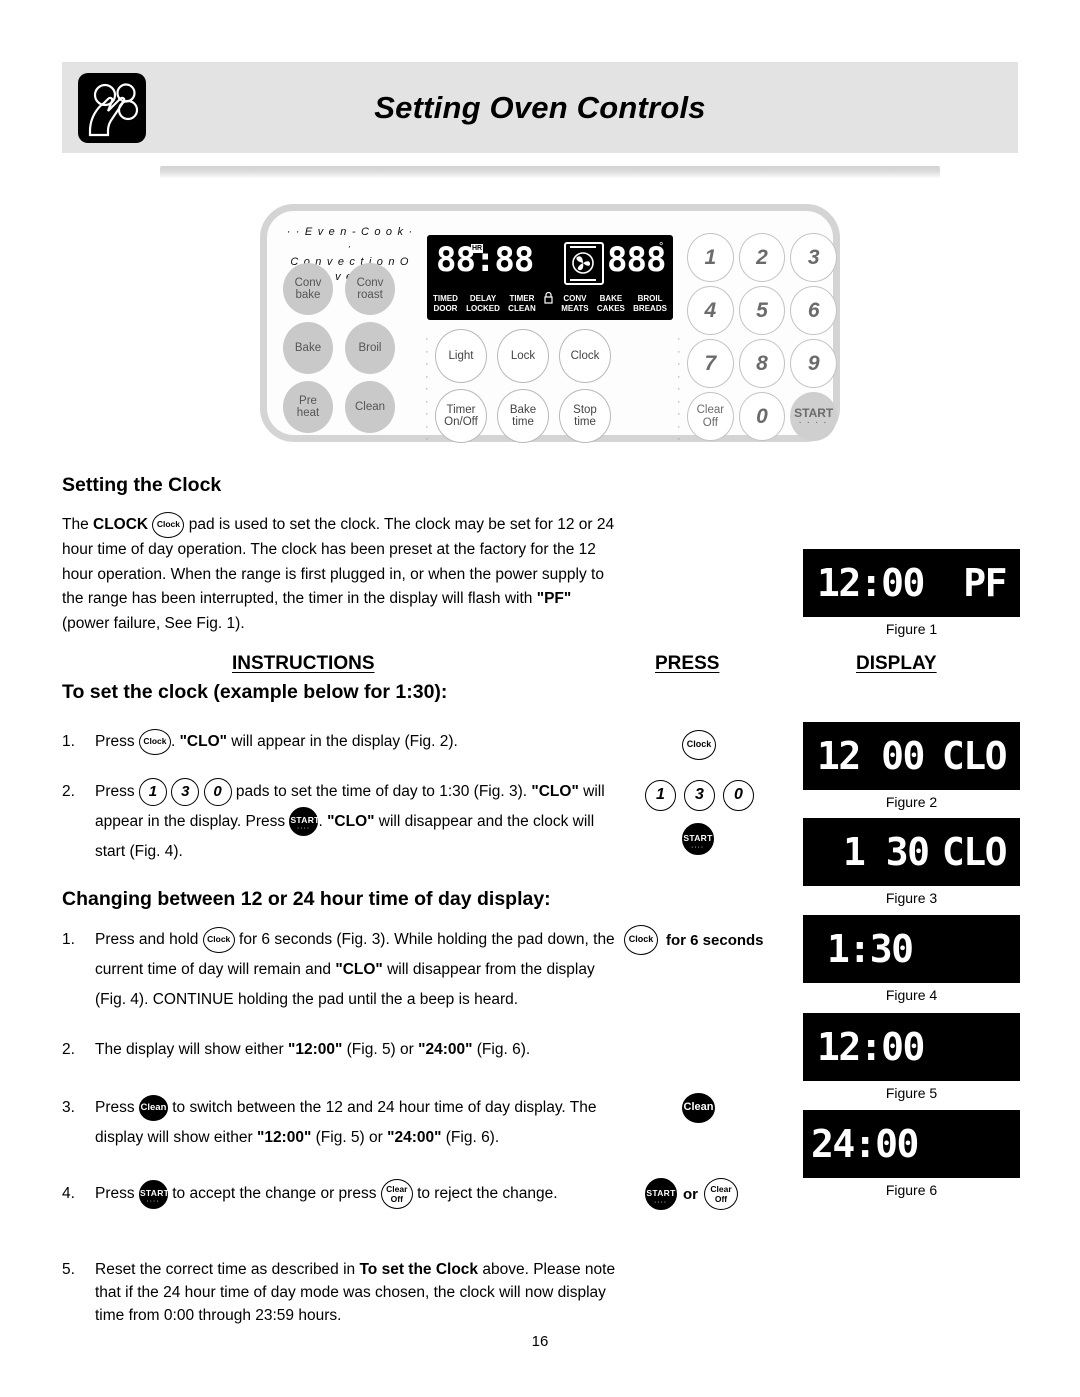 Image resolution: width=1080 pixels, height=1397 pixels. What do you see at coordinates (985, 583) in the screenshot?
I see `figure-right-text: PF` at bounding box center [985, 583].